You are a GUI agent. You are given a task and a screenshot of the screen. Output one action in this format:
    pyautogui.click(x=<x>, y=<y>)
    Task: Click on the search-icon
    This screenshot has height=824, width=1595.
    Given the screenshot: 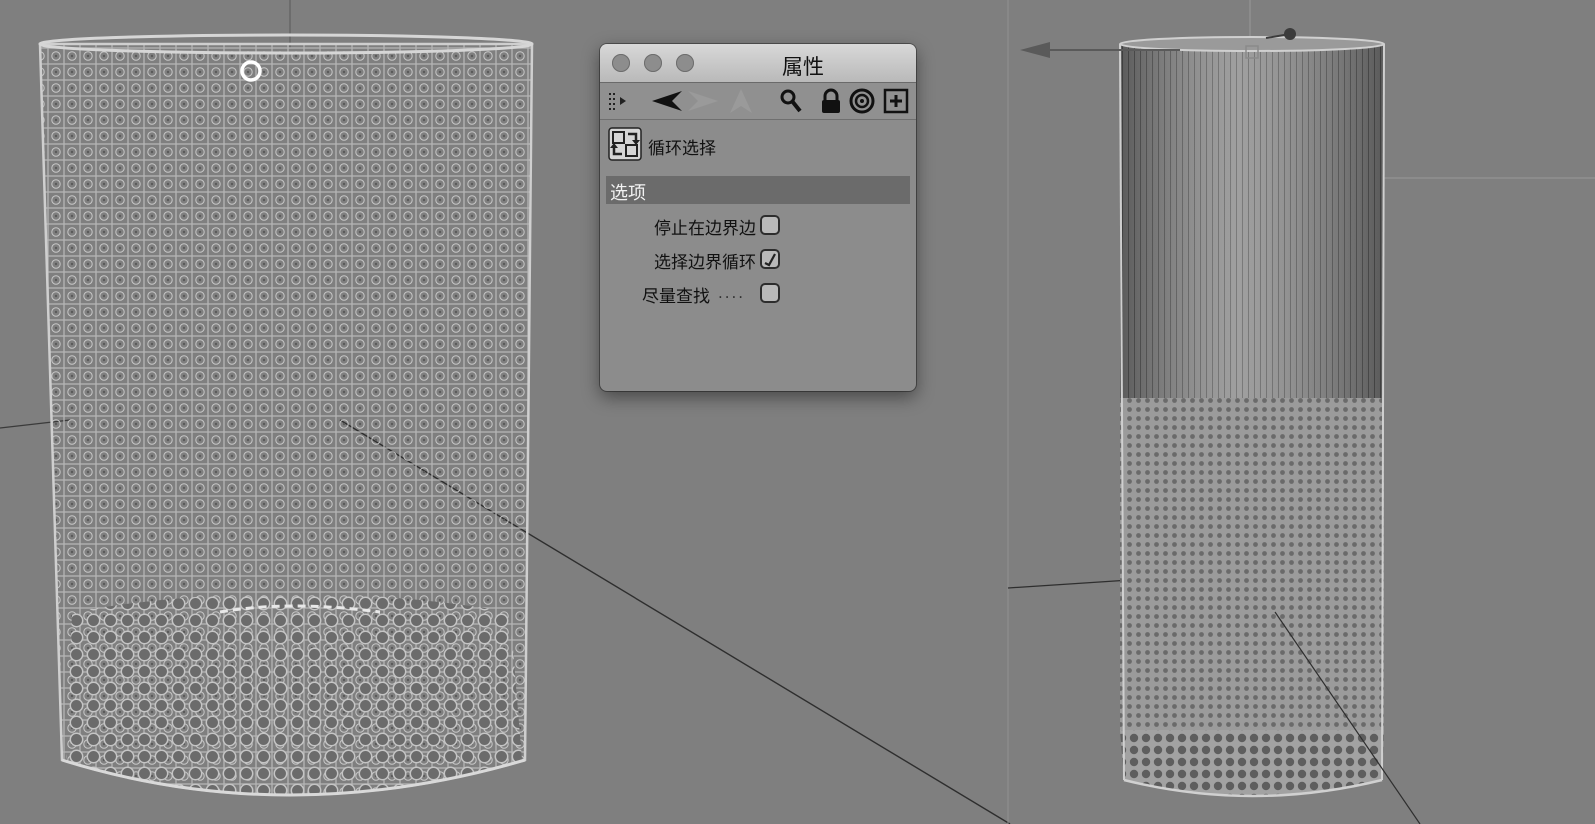 What is the action you would take?
    pyautogui.click(x=791, y=101)
    